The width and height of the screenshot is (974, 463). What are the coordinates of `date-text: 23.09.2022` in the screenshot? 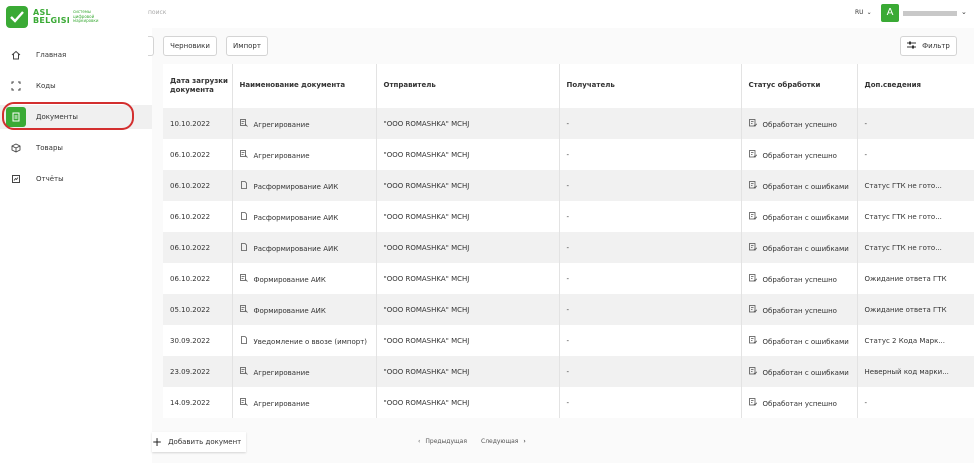 It's located at (190, 371).